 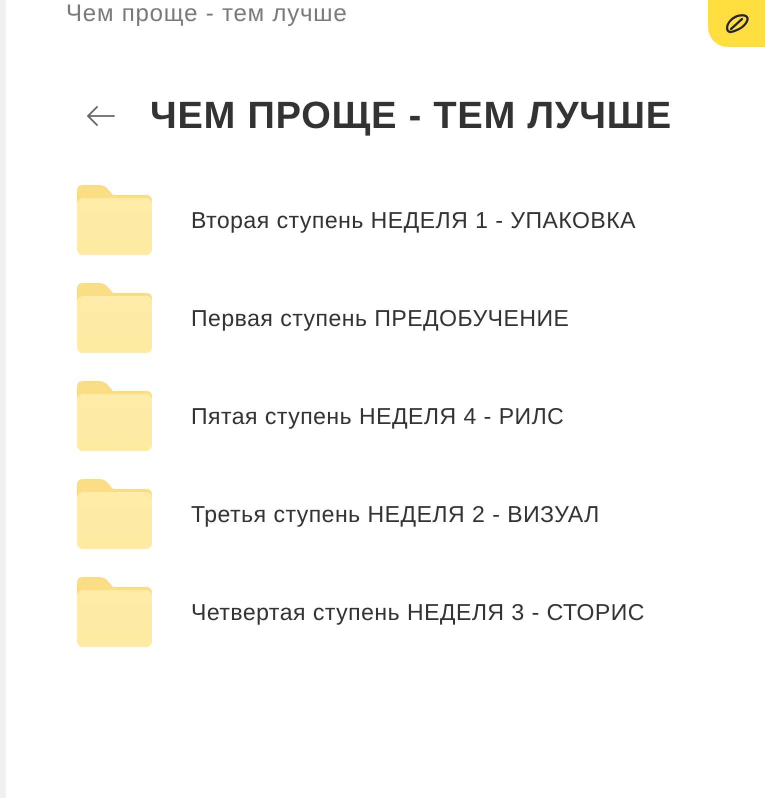 I want to click on back-arrow-icon, so click(x=100, y=116).